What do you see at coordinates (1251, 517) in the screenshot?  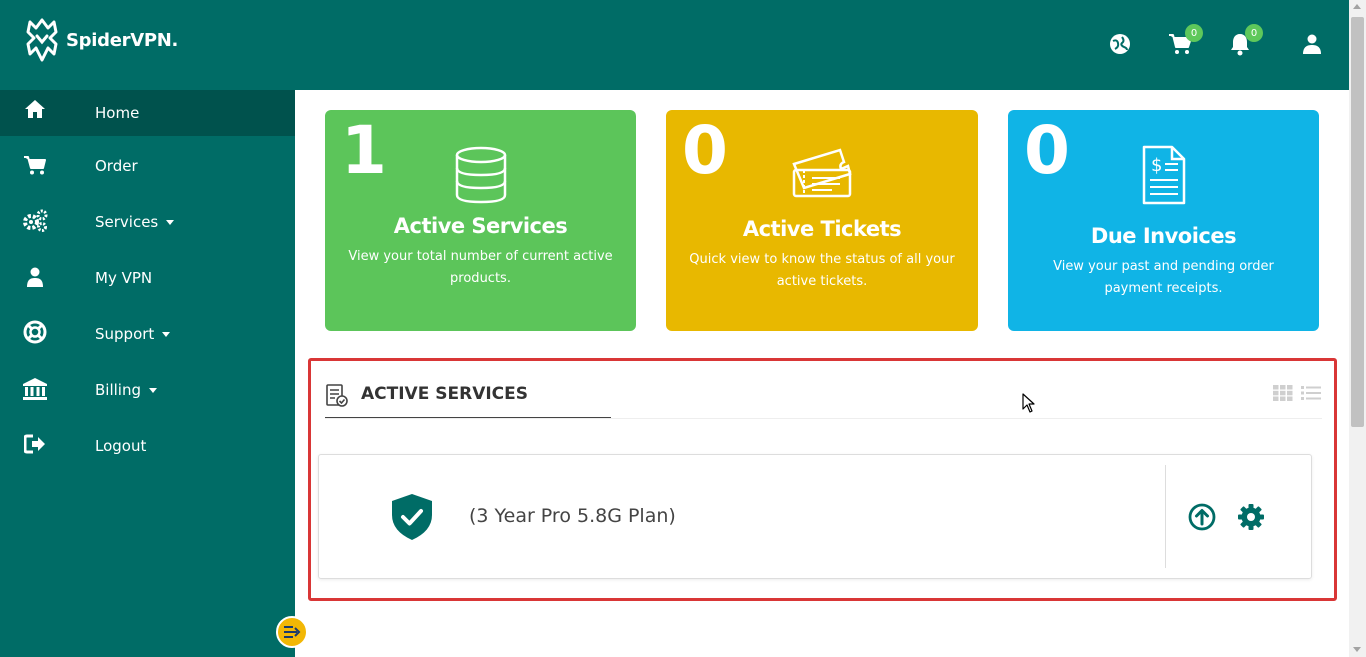 I see `gear-icon` at bounding box center [1251, 517].